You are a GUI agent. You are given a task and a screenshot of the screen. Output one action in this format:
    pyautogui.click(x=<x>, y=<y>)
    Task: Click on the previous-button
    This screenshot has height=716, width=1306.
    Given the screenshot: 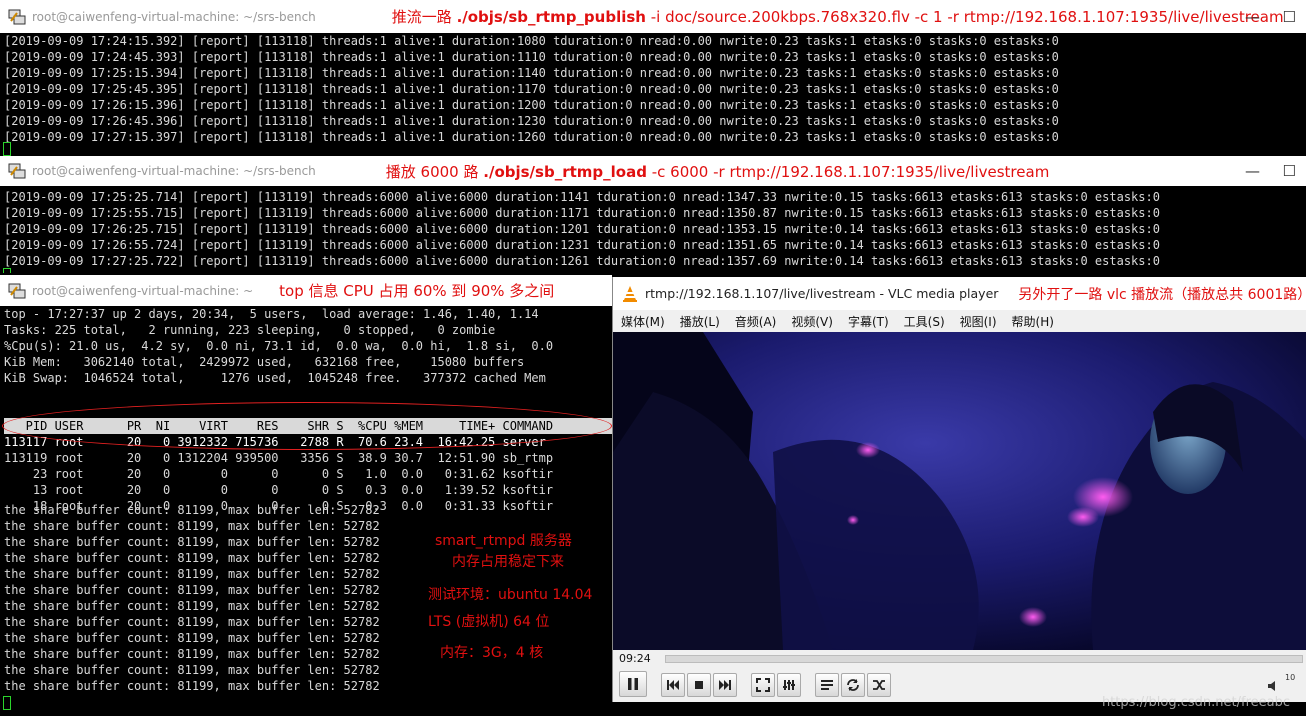 What is the action you would take?
    pyautogui.click(x=673, y=685)
    